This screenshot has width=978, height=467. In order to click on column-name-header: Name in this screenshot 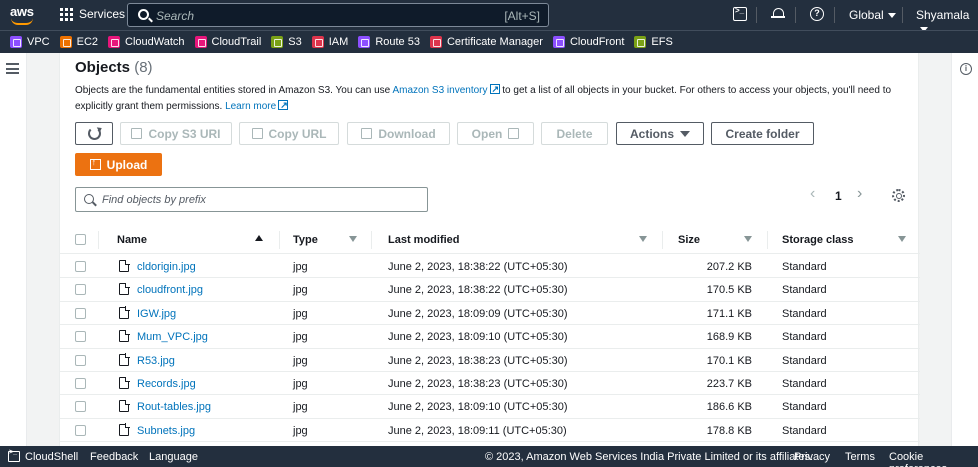, I will do `click(132, 240)`.